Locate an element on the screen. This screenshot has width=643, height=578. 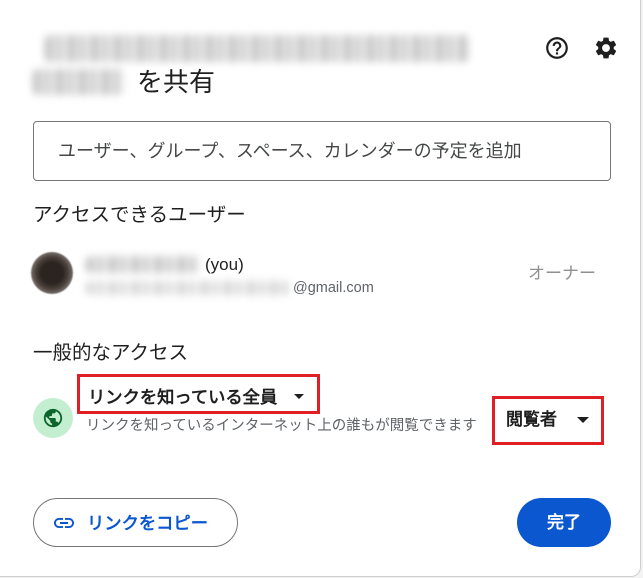
copy-link-label: リンクをコピー is located at coordinates (147, 522).